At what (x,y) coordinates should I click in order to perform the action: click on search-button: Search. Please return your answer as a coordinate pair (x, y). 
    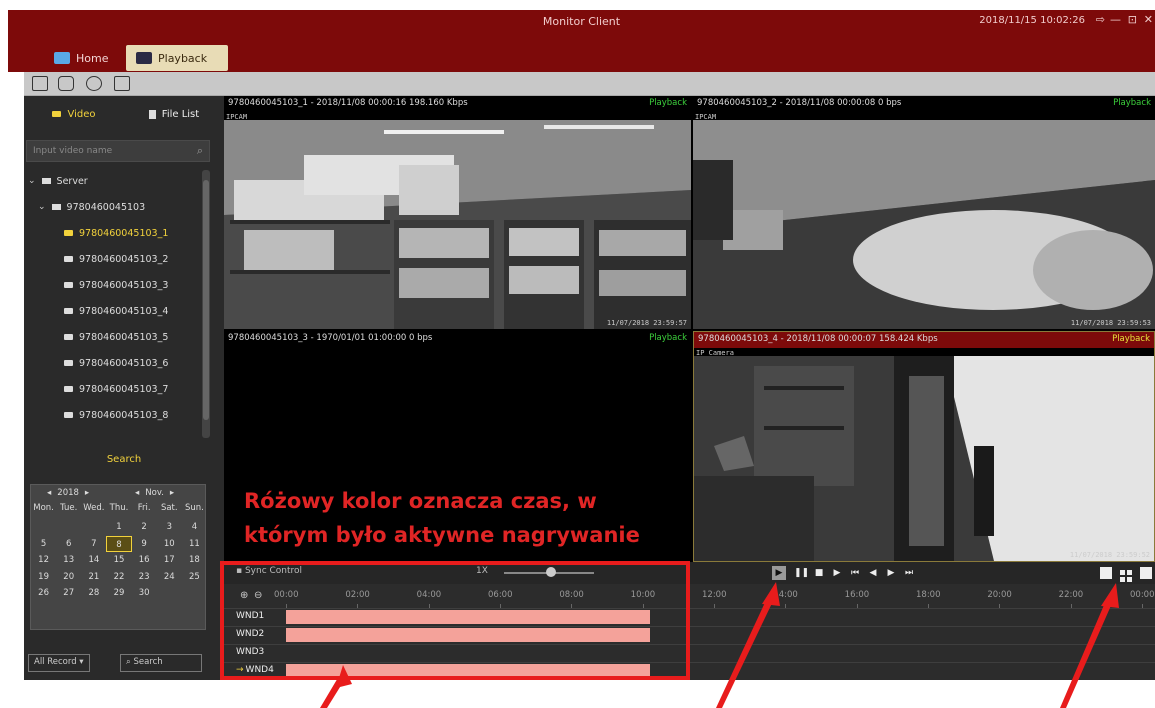
    Looking at the image, I should click on (124, 459).